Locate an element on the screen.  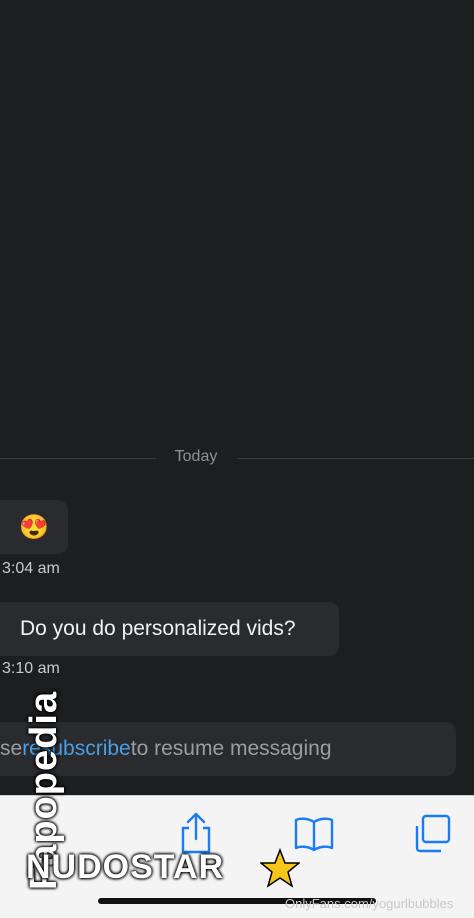
message-text: Do you do personalized vids? is located at coordinates (158, 628).